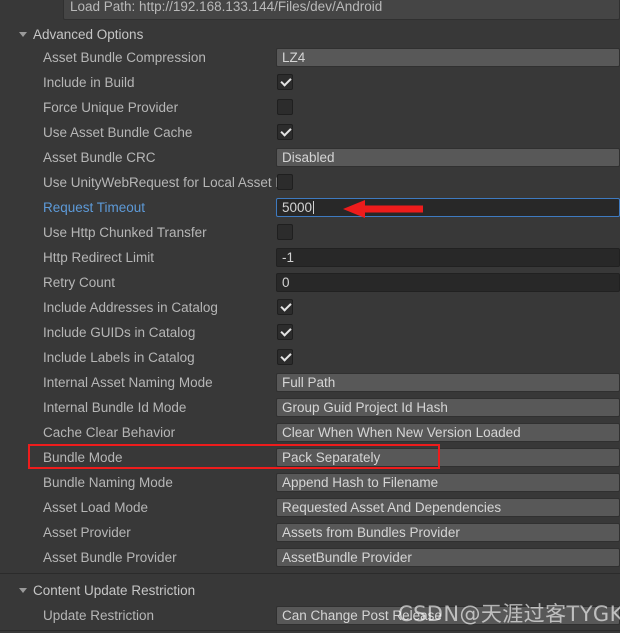 This screenshot has width=620, height=633. I want to click on field-row-internal-asset-naming-mode: Internal Asset Naming Mode Full Path, so click(310, 382).